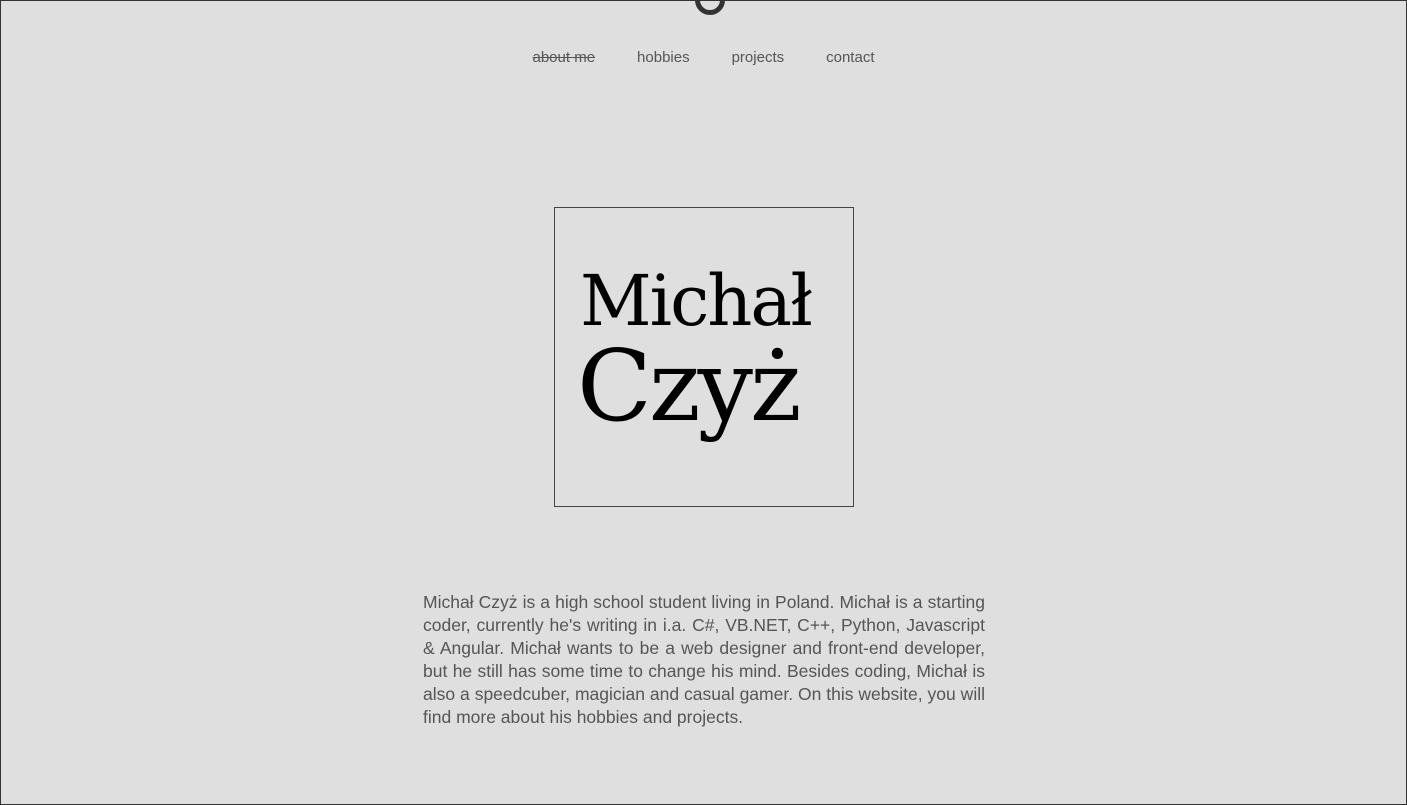 The height and width of the screenshot is (805, 1407). I want to click on nav-hobbies: hobbies, so click(663, 57).